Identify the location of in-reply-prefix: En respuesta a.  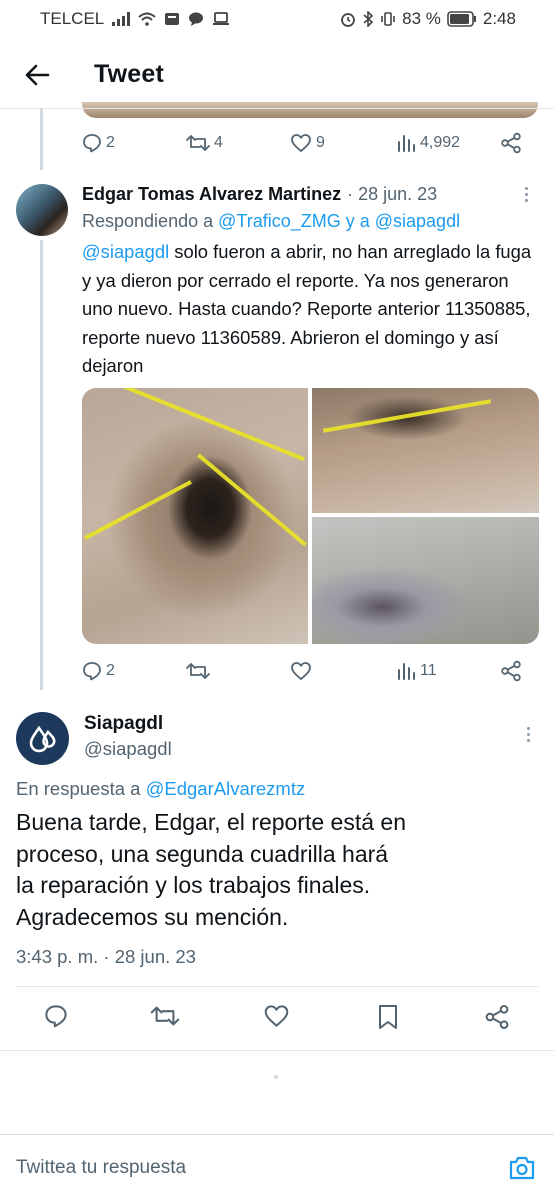
(81, 788).